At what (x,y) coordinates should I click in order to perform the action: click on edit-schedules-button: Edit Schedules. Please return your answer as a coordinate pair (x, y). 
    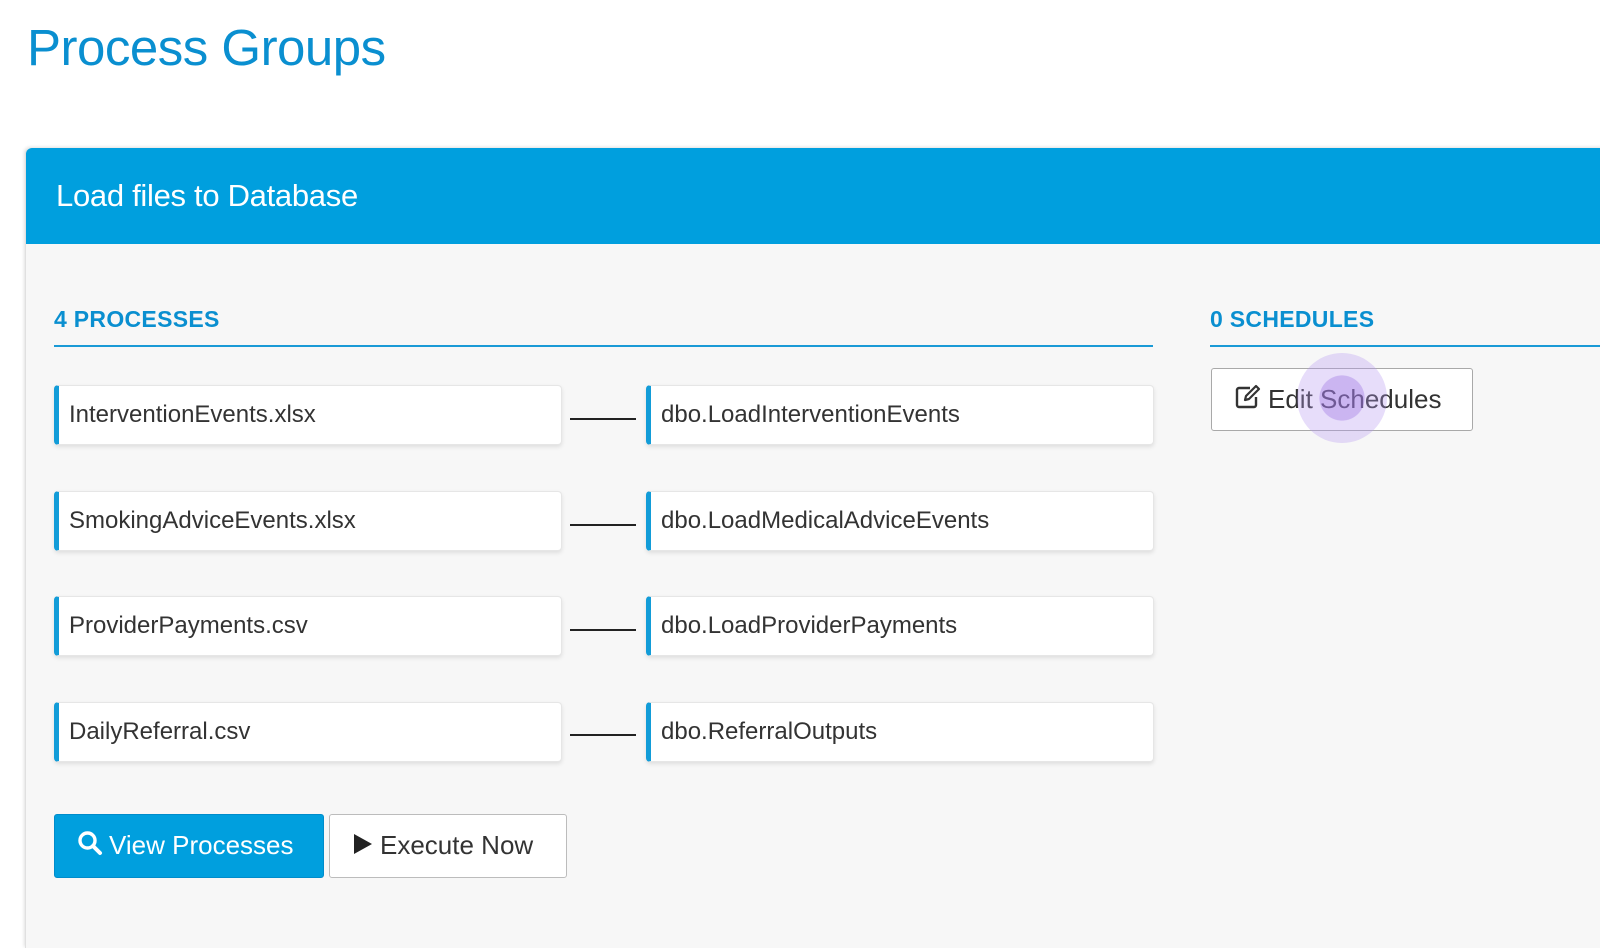
    Looking at the image, I should click on (1342, 399).